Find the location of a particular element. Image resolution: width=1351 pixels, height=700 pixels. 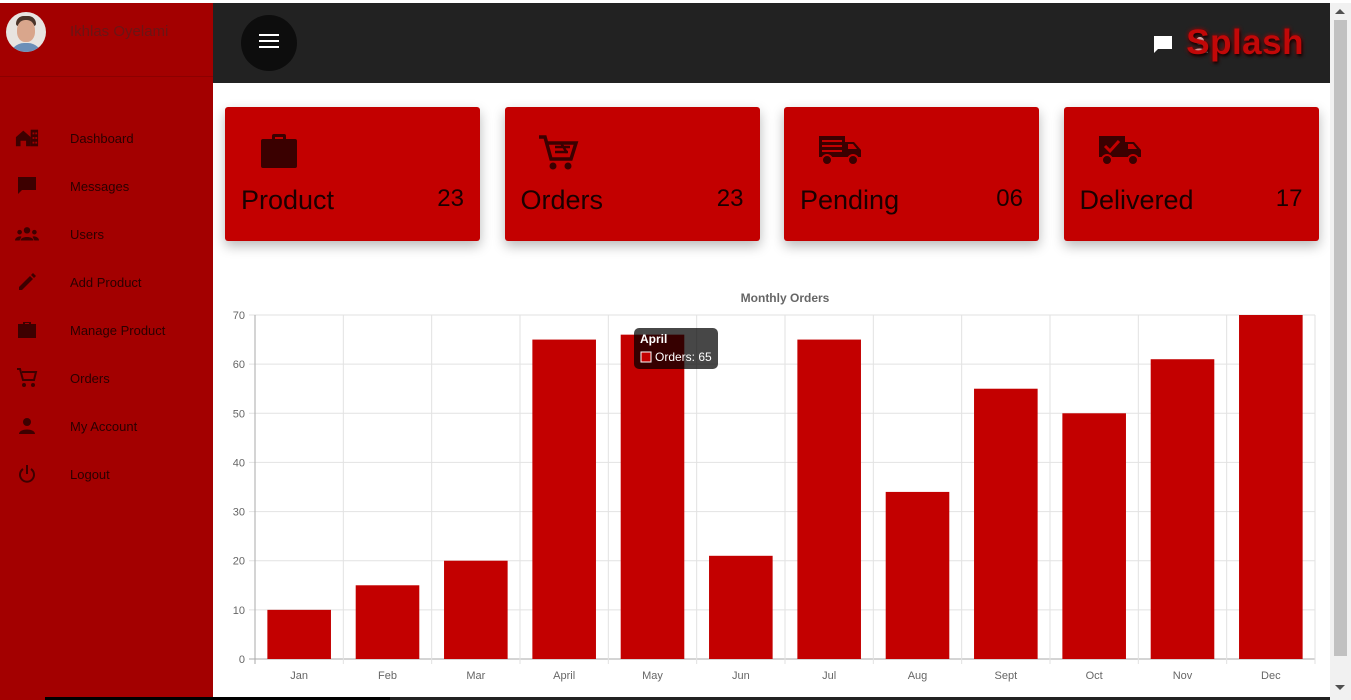

sidebar-item-dashboard: Dashboard is located at coordinates (106, 138).